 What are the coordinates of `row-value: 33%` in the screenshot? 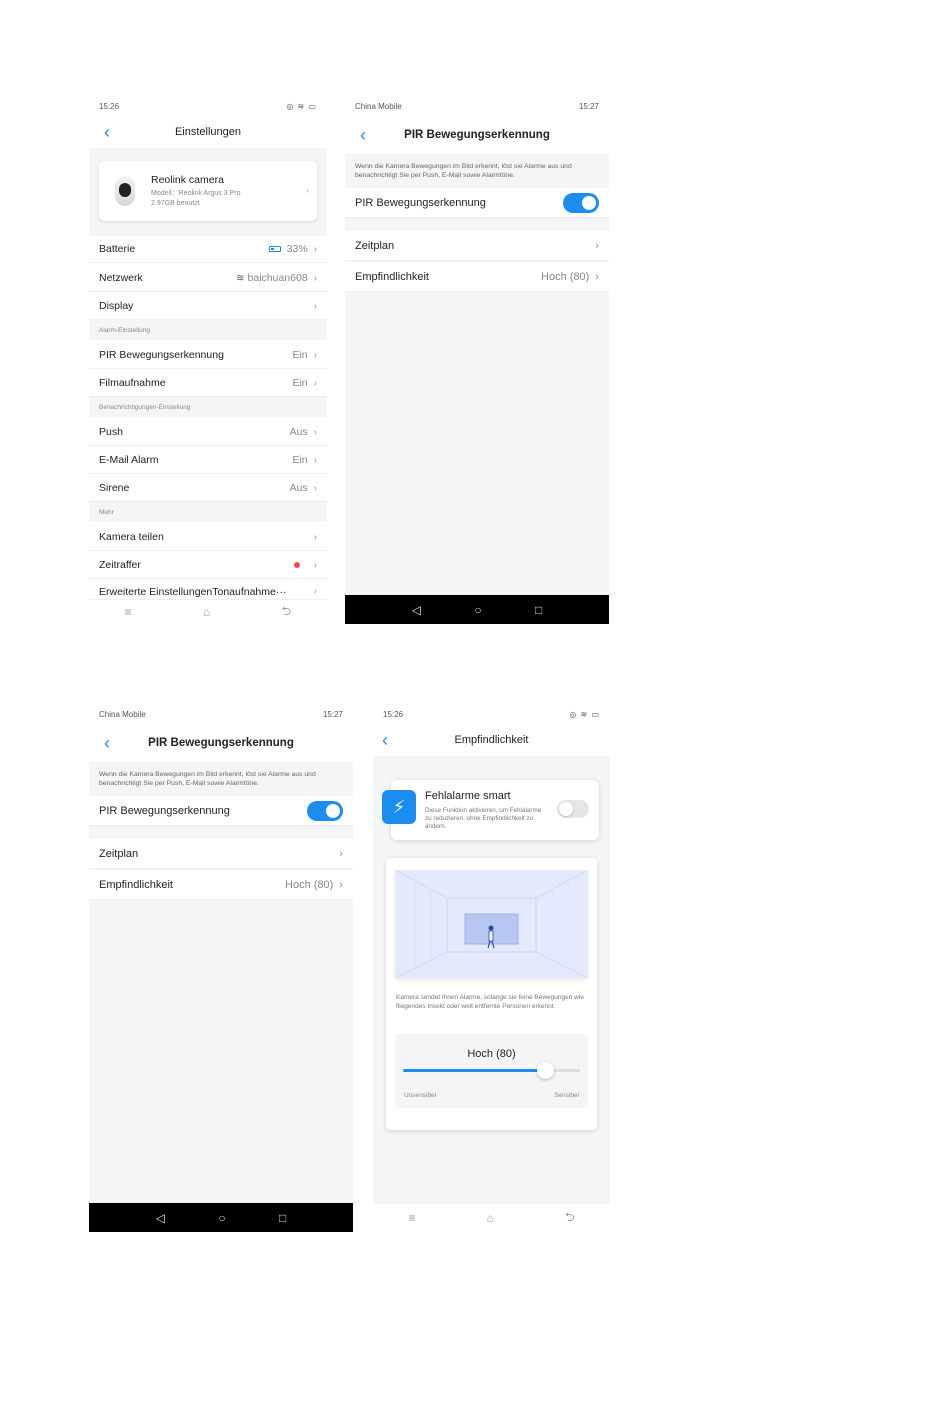 It's located at (297, 249).